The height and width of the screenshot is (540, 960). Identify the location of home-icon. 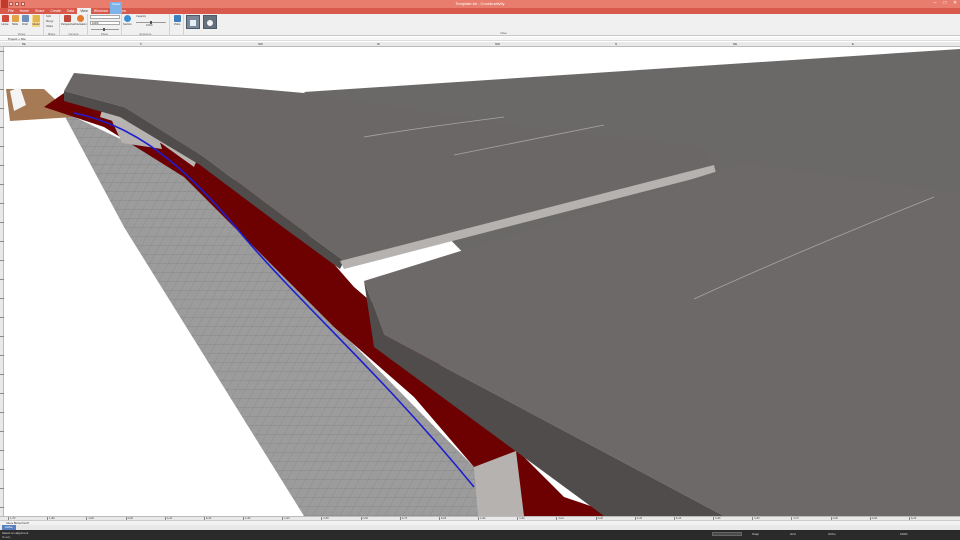
(5, 18).